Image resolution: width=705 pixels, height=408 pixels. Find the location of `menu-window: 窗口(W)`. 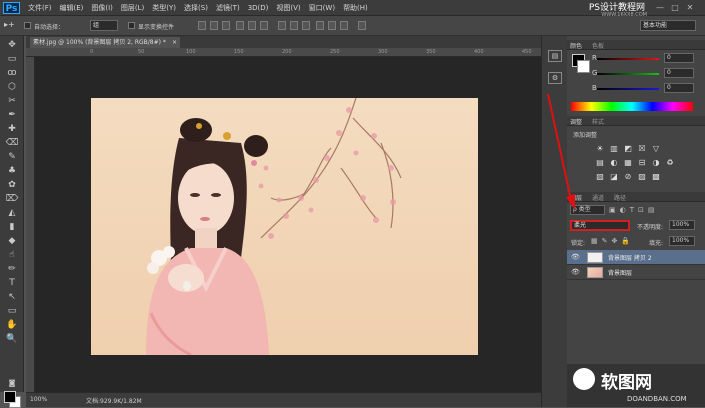

menu-window: 窗口(W) is located at coordinates (322, 8).